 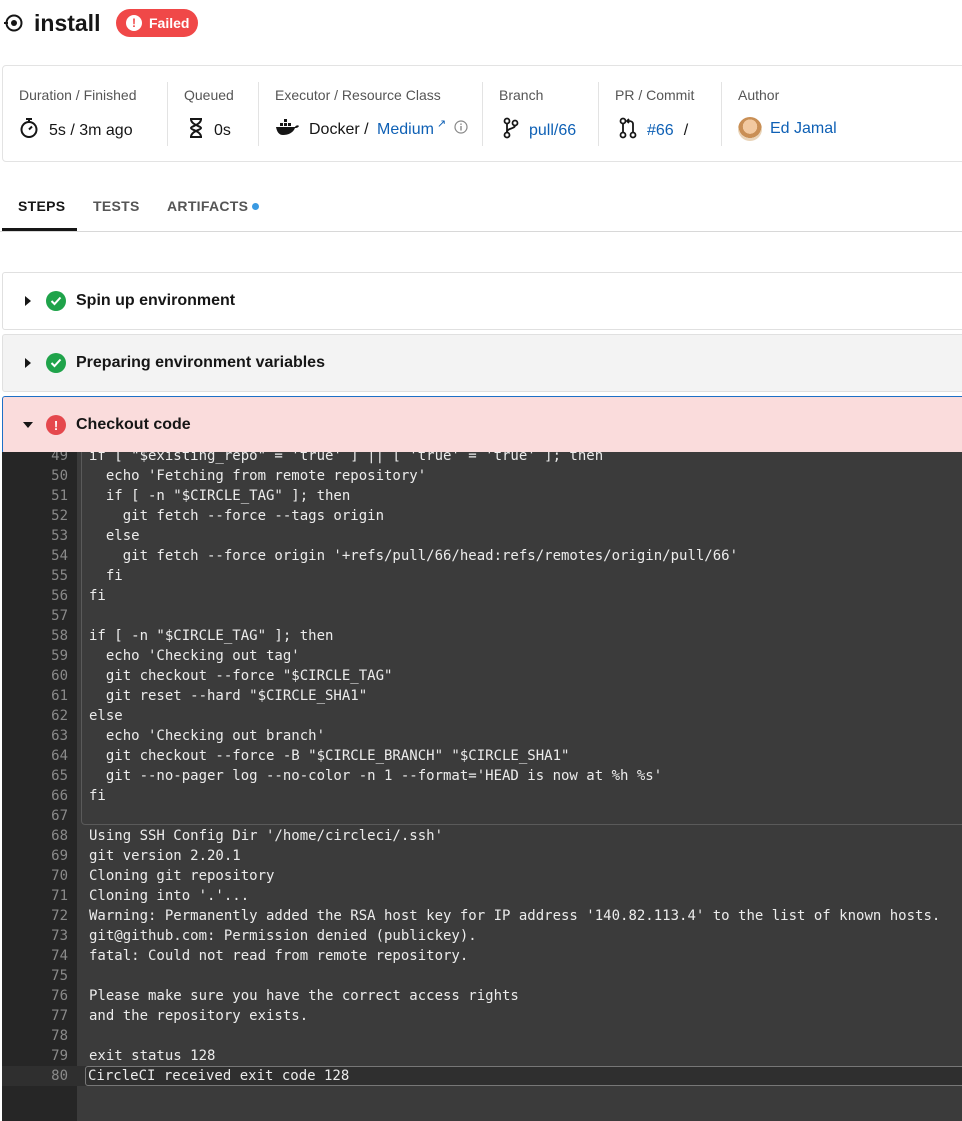 I want to click on tab-bar: STEPS TESTS ARTIFACTS, so click(x=481, y=206).